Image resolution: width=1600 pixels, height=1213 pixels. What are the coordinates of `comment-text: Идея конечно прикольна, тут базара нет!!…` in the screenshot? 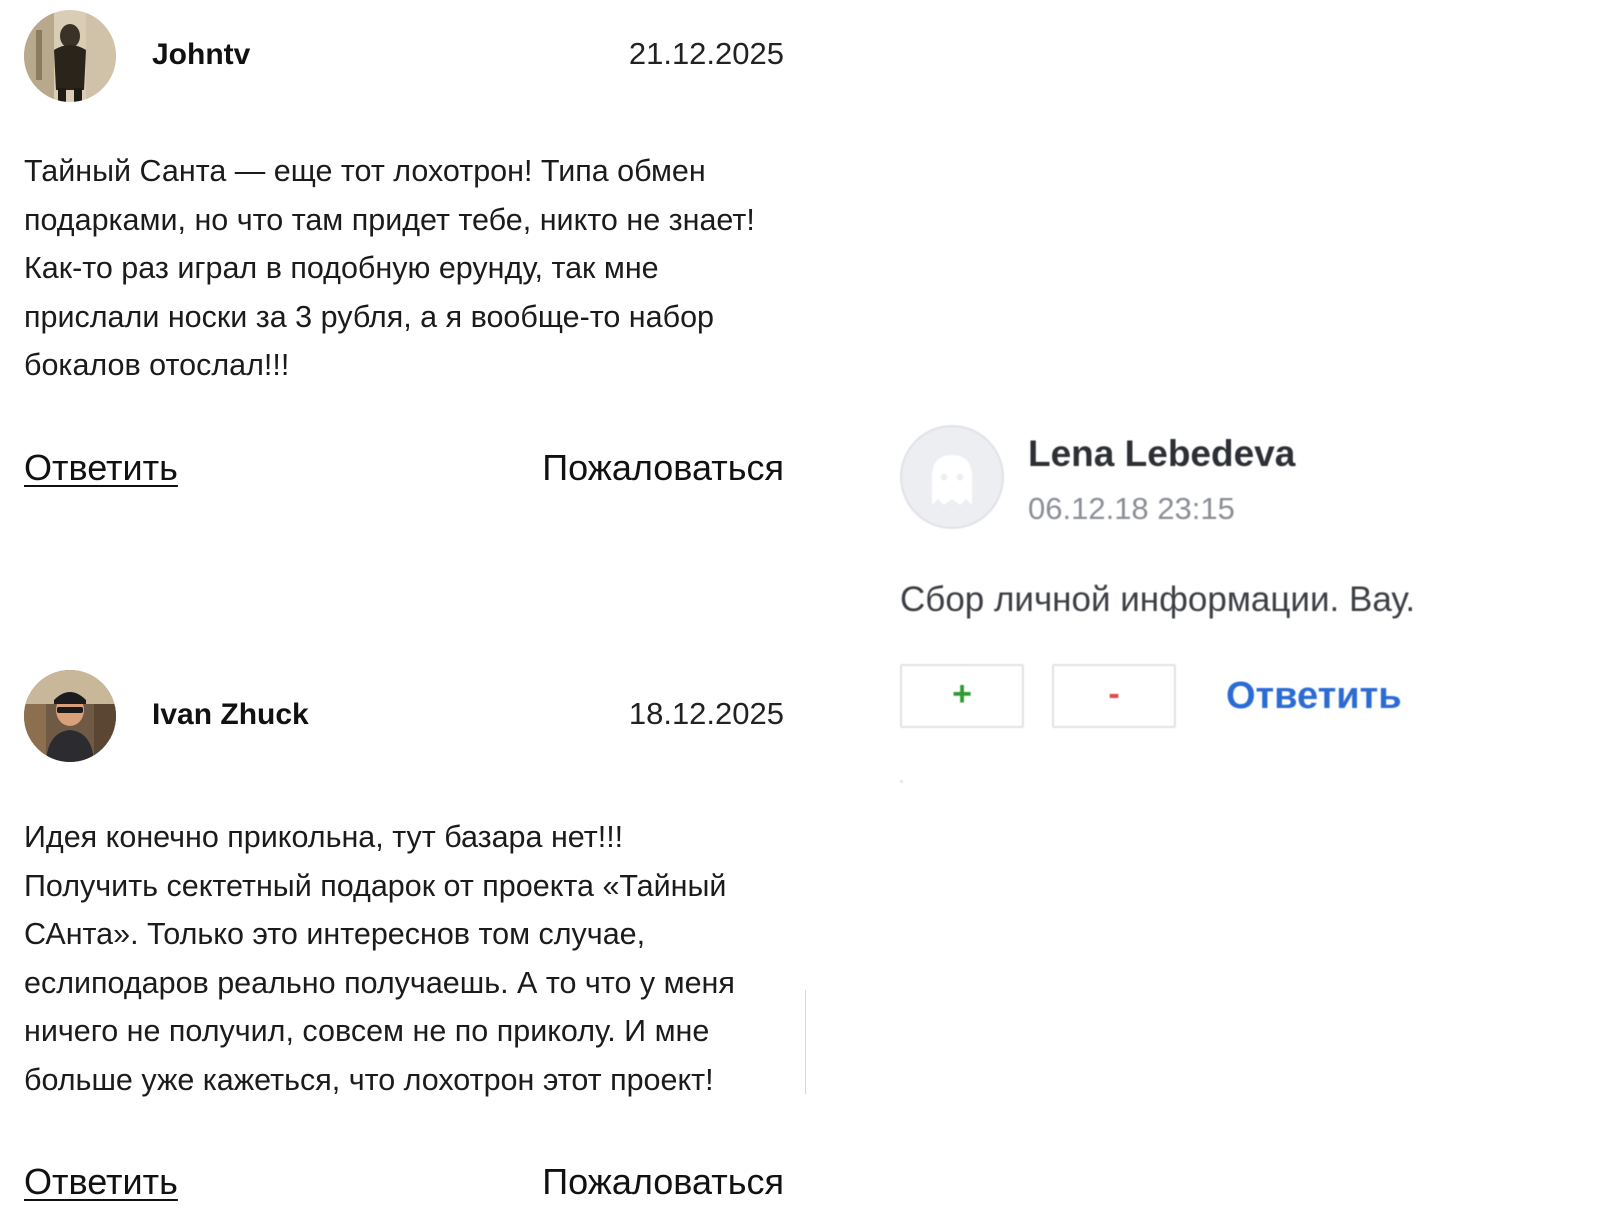 It's located at (379, 958).